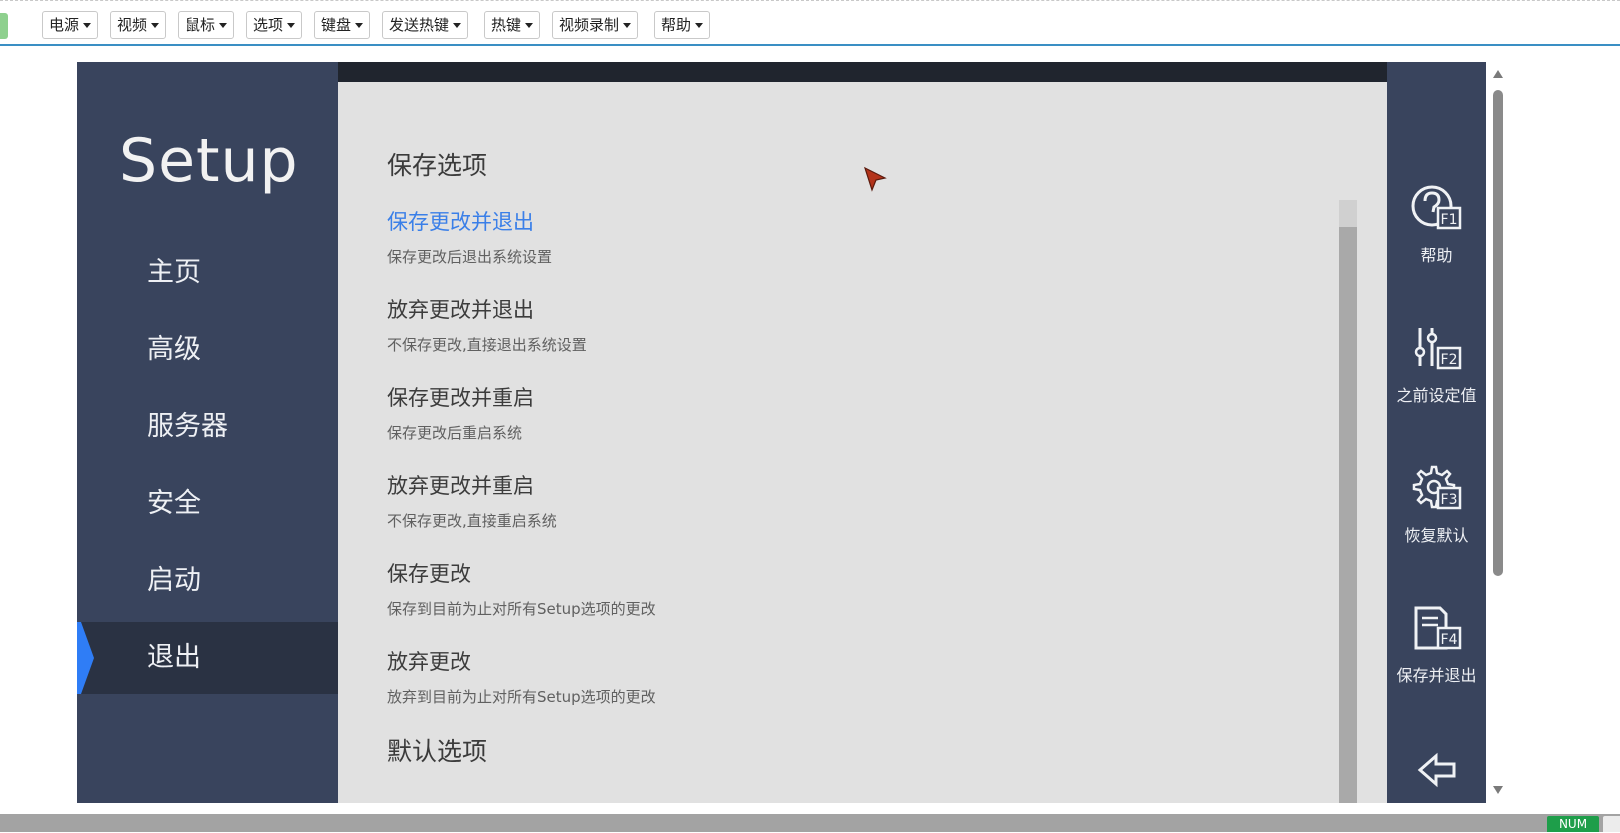 The width and height of the screenshot is (1620, 833). I want to click on fkey-f3-label: 恢复默认, so click(1436, 535).